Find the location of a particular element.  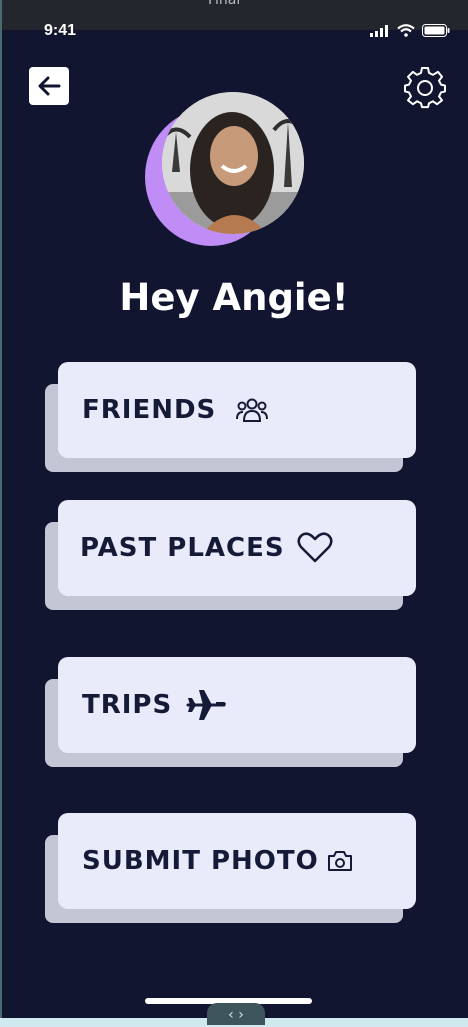

avatar-photo is located at coordinates (233, 163).